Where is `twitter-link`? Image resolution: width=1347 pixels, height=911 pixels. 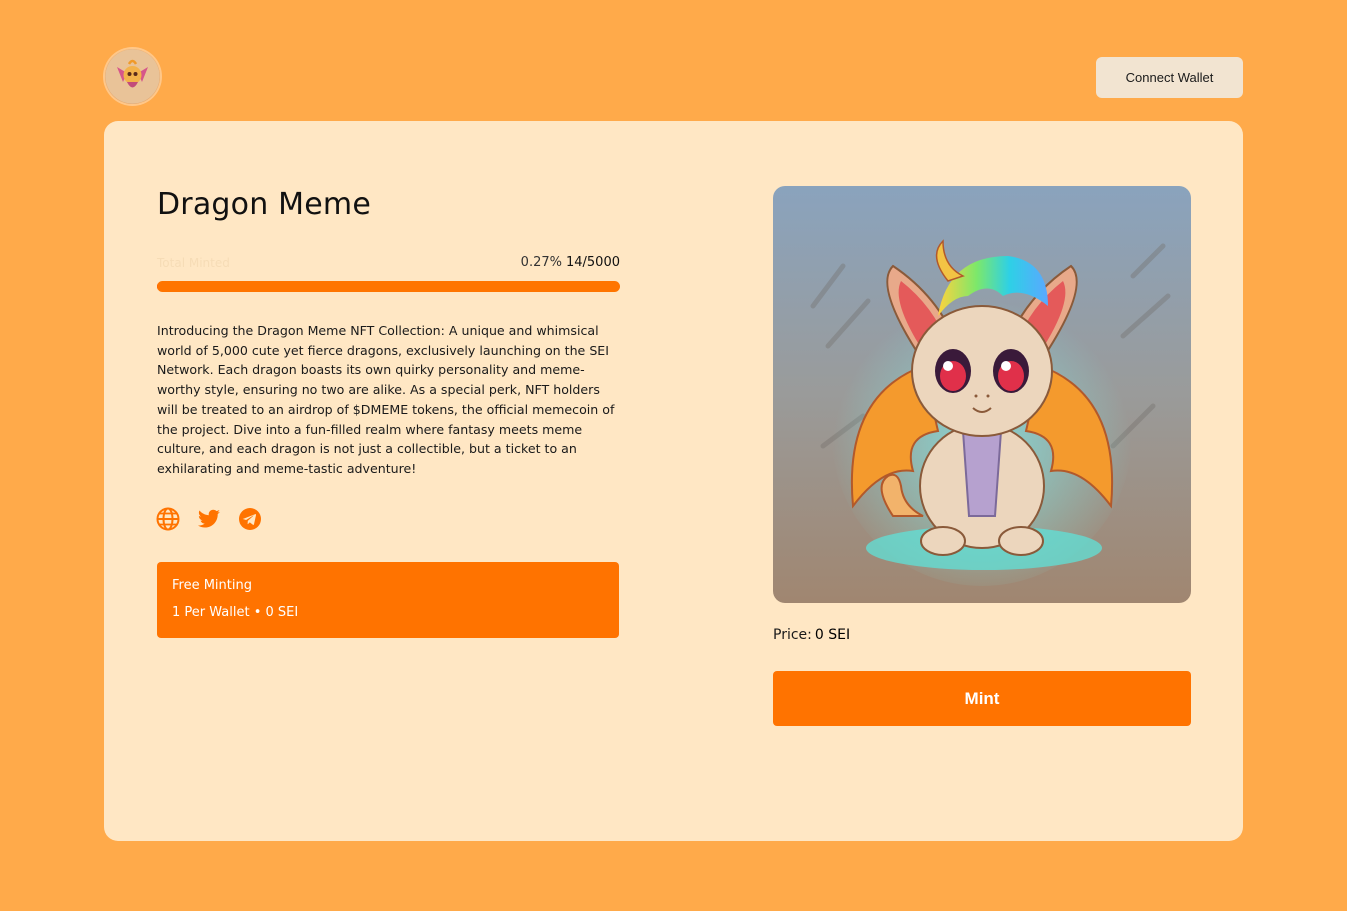 twitter-link is located at coordinates (209, 519).